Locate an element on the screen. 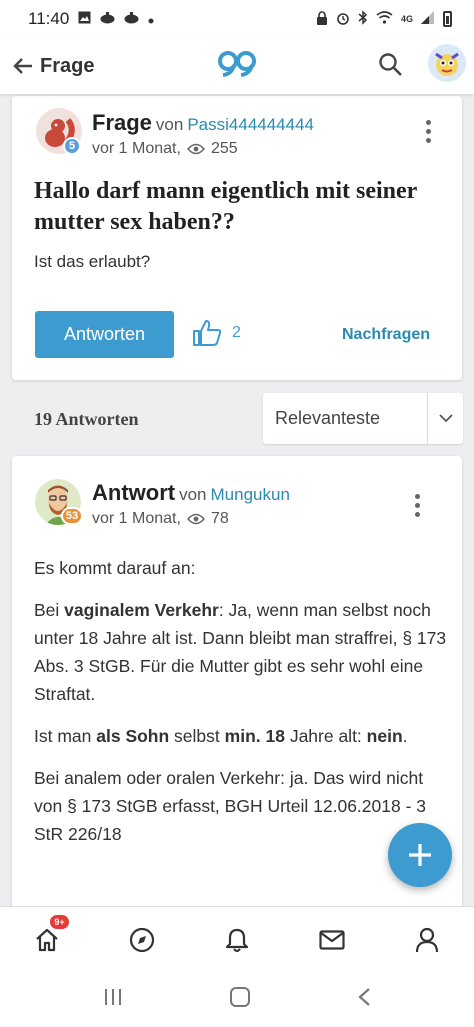  recent-apps-button is located at coordinates (113, 999).